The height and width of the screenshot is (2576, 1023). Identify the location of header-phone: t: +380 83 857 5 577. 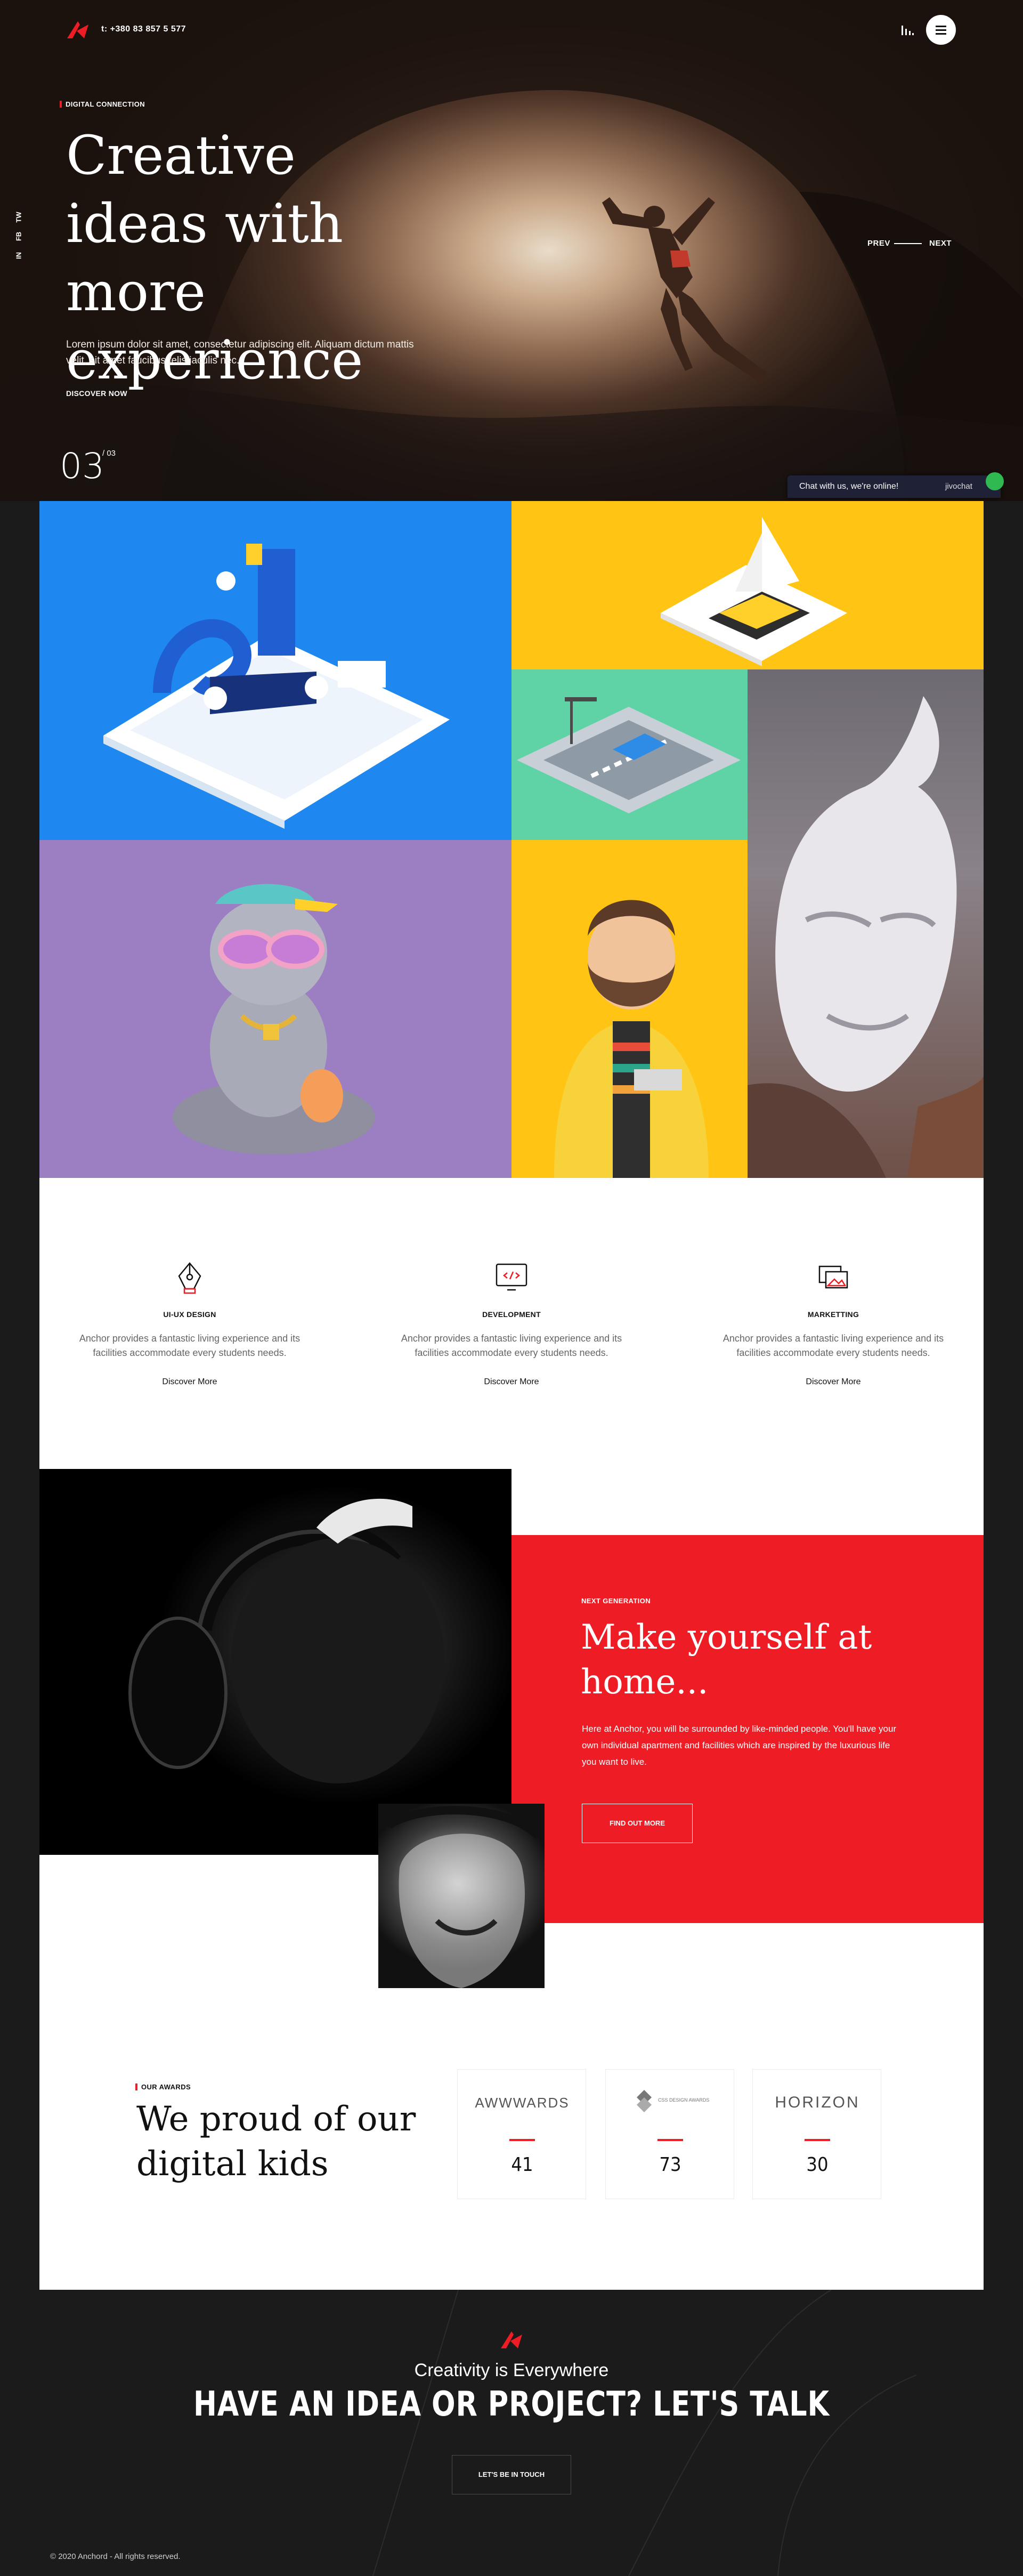
(143, 30).